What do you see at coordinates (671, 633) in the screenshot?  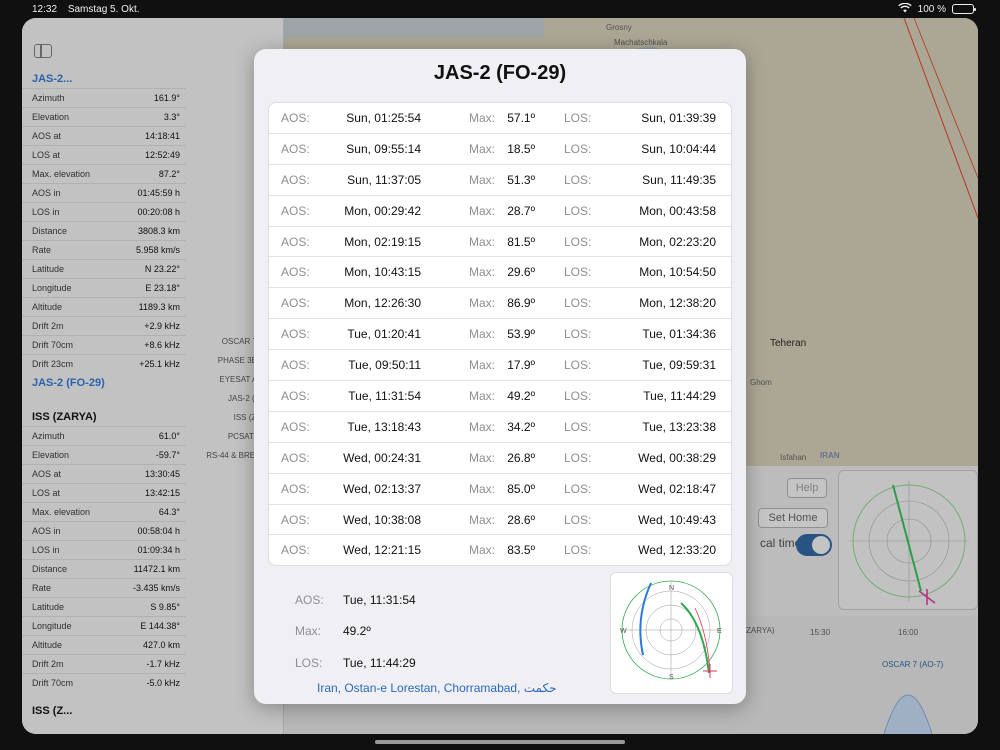 I see `pass-polar-plot: N E S W` at bounding box center [671, 633].